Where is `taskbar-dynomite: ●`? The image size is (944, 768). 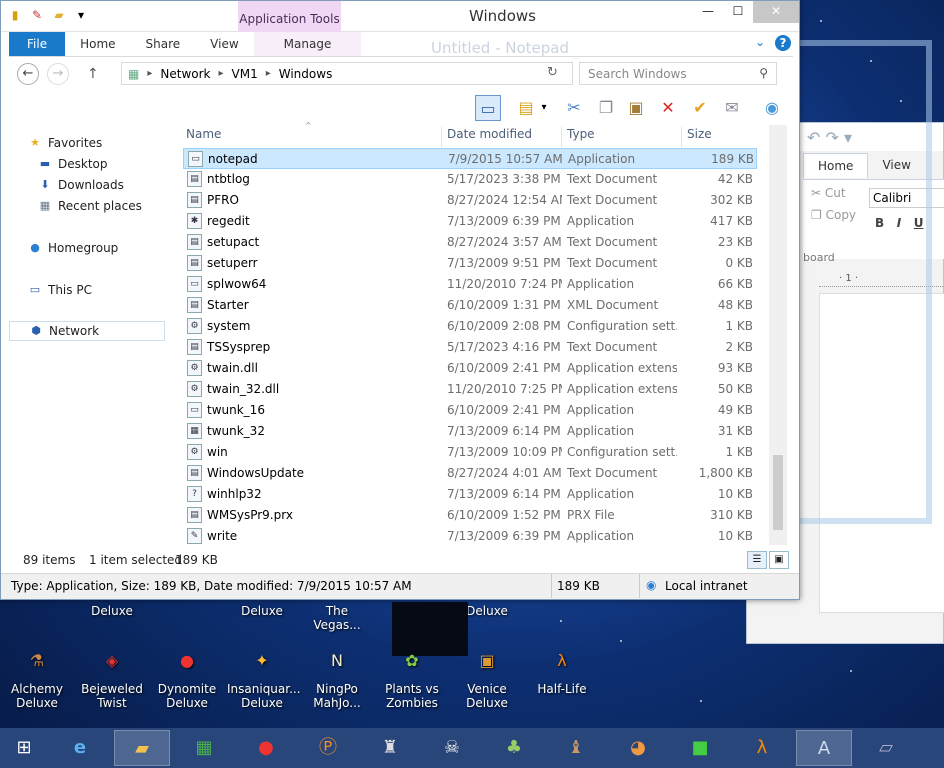 taskbar-dynomite: ● is located at coordinates (266, 748).